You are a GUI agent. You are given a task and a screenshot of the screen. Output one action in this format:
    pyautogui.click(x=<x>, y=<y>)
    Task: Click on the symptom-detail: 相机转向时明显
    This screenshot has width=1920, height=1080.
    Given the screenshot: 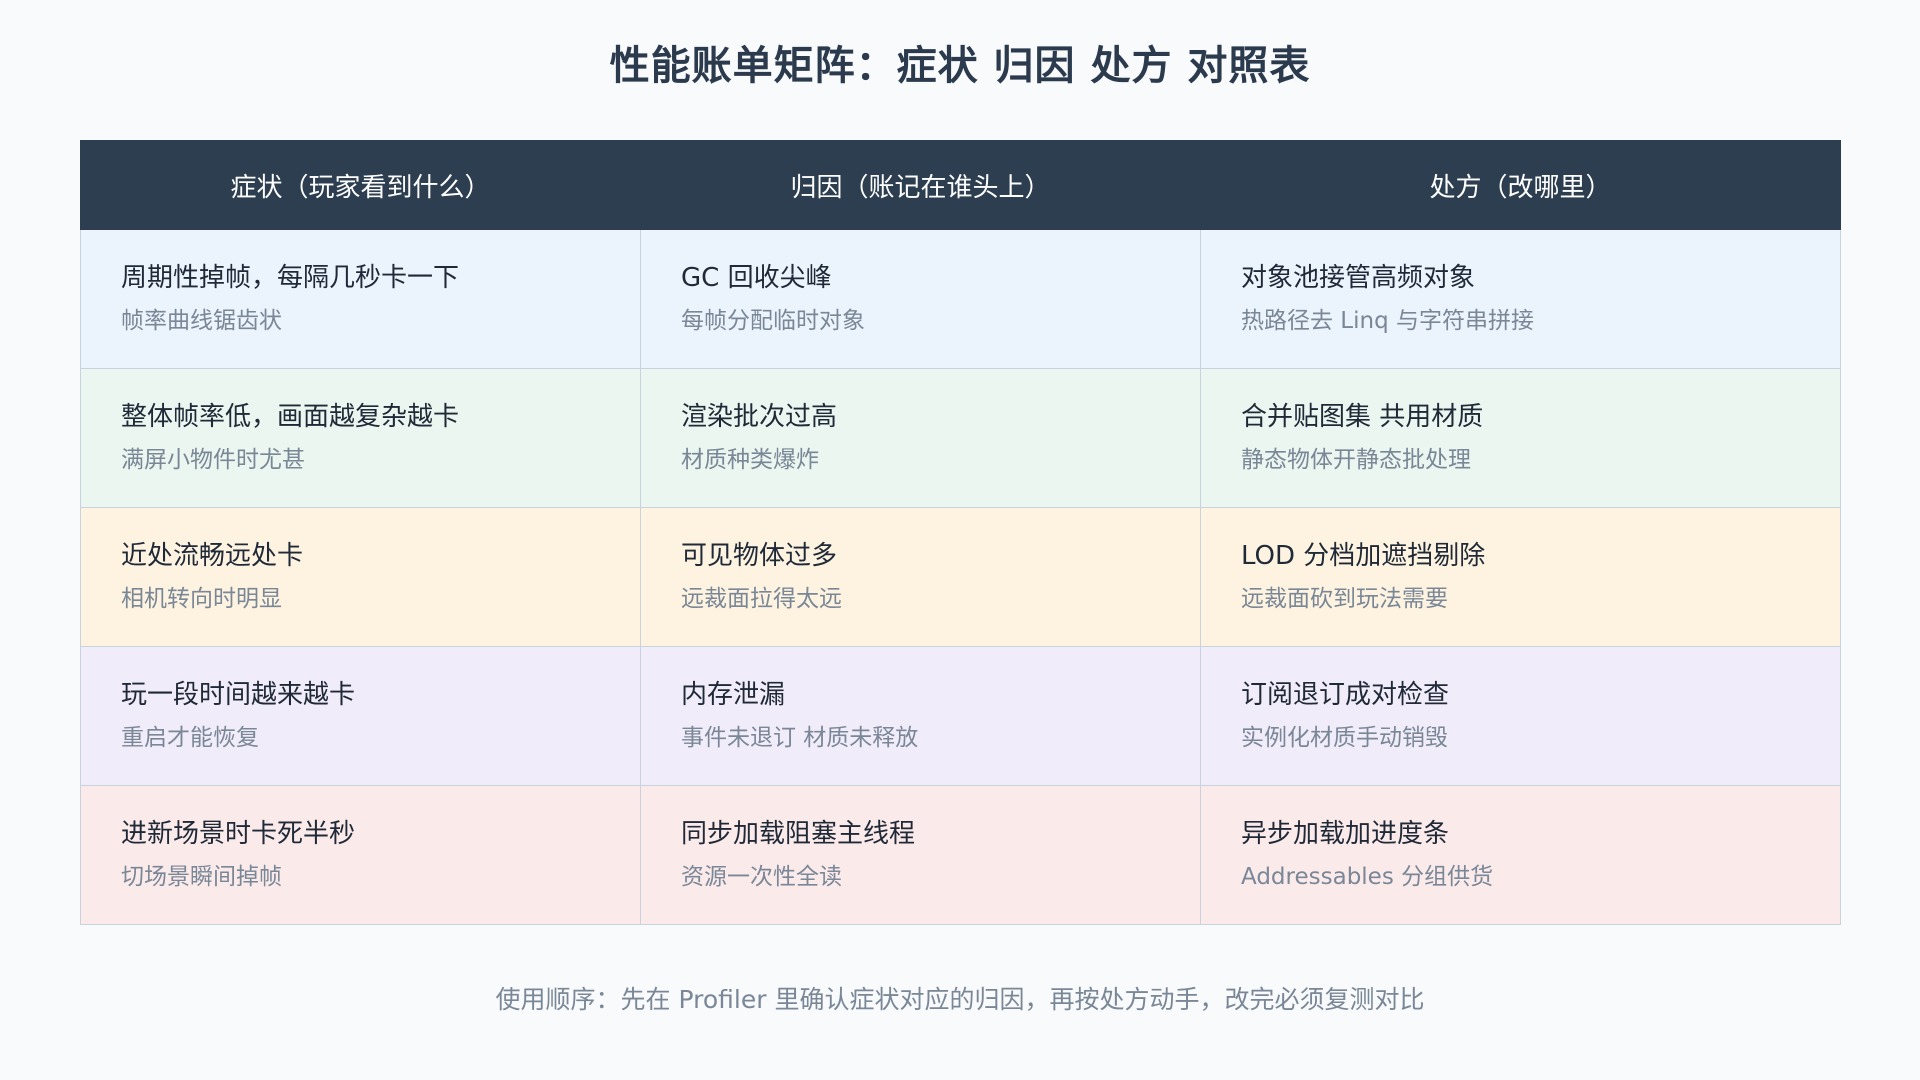 What is the action you would take?
    pyautogui.click(x=201, y=599)
    